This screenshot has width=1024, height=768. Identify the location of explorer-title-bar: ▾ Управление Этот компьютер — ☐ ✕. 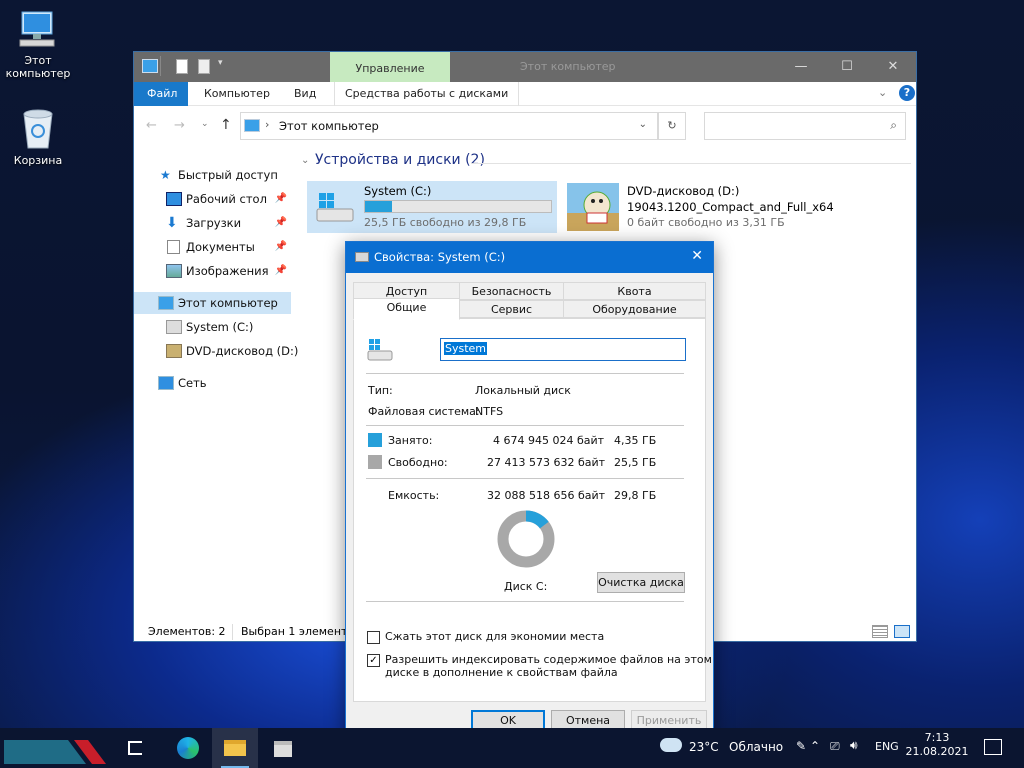
(525, 67).